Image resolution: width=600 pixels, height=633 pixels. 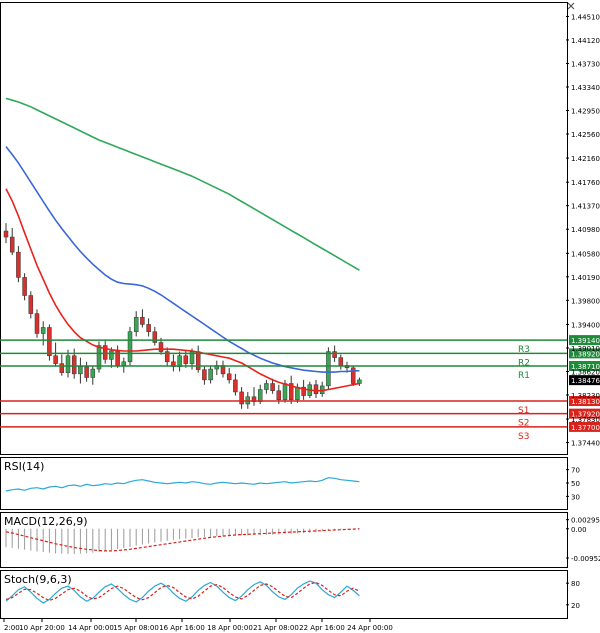 I want to click on macd-tick-label: 0.002952, so click(x=585, y=521).